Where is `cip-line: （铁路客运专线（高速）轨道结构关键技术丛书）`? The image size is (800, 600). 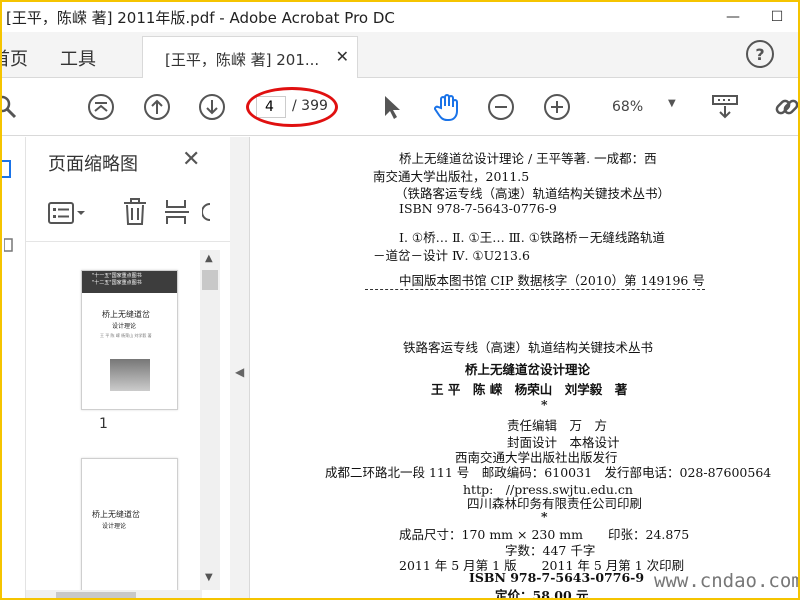
cip-line: （铁路客运专线（高速）轨道结构关键技术丛书） is located at coordinates (533, 193).